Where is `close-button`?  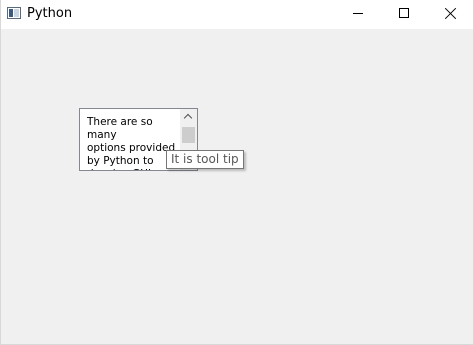 close-button is located at coordinates (450, 14).